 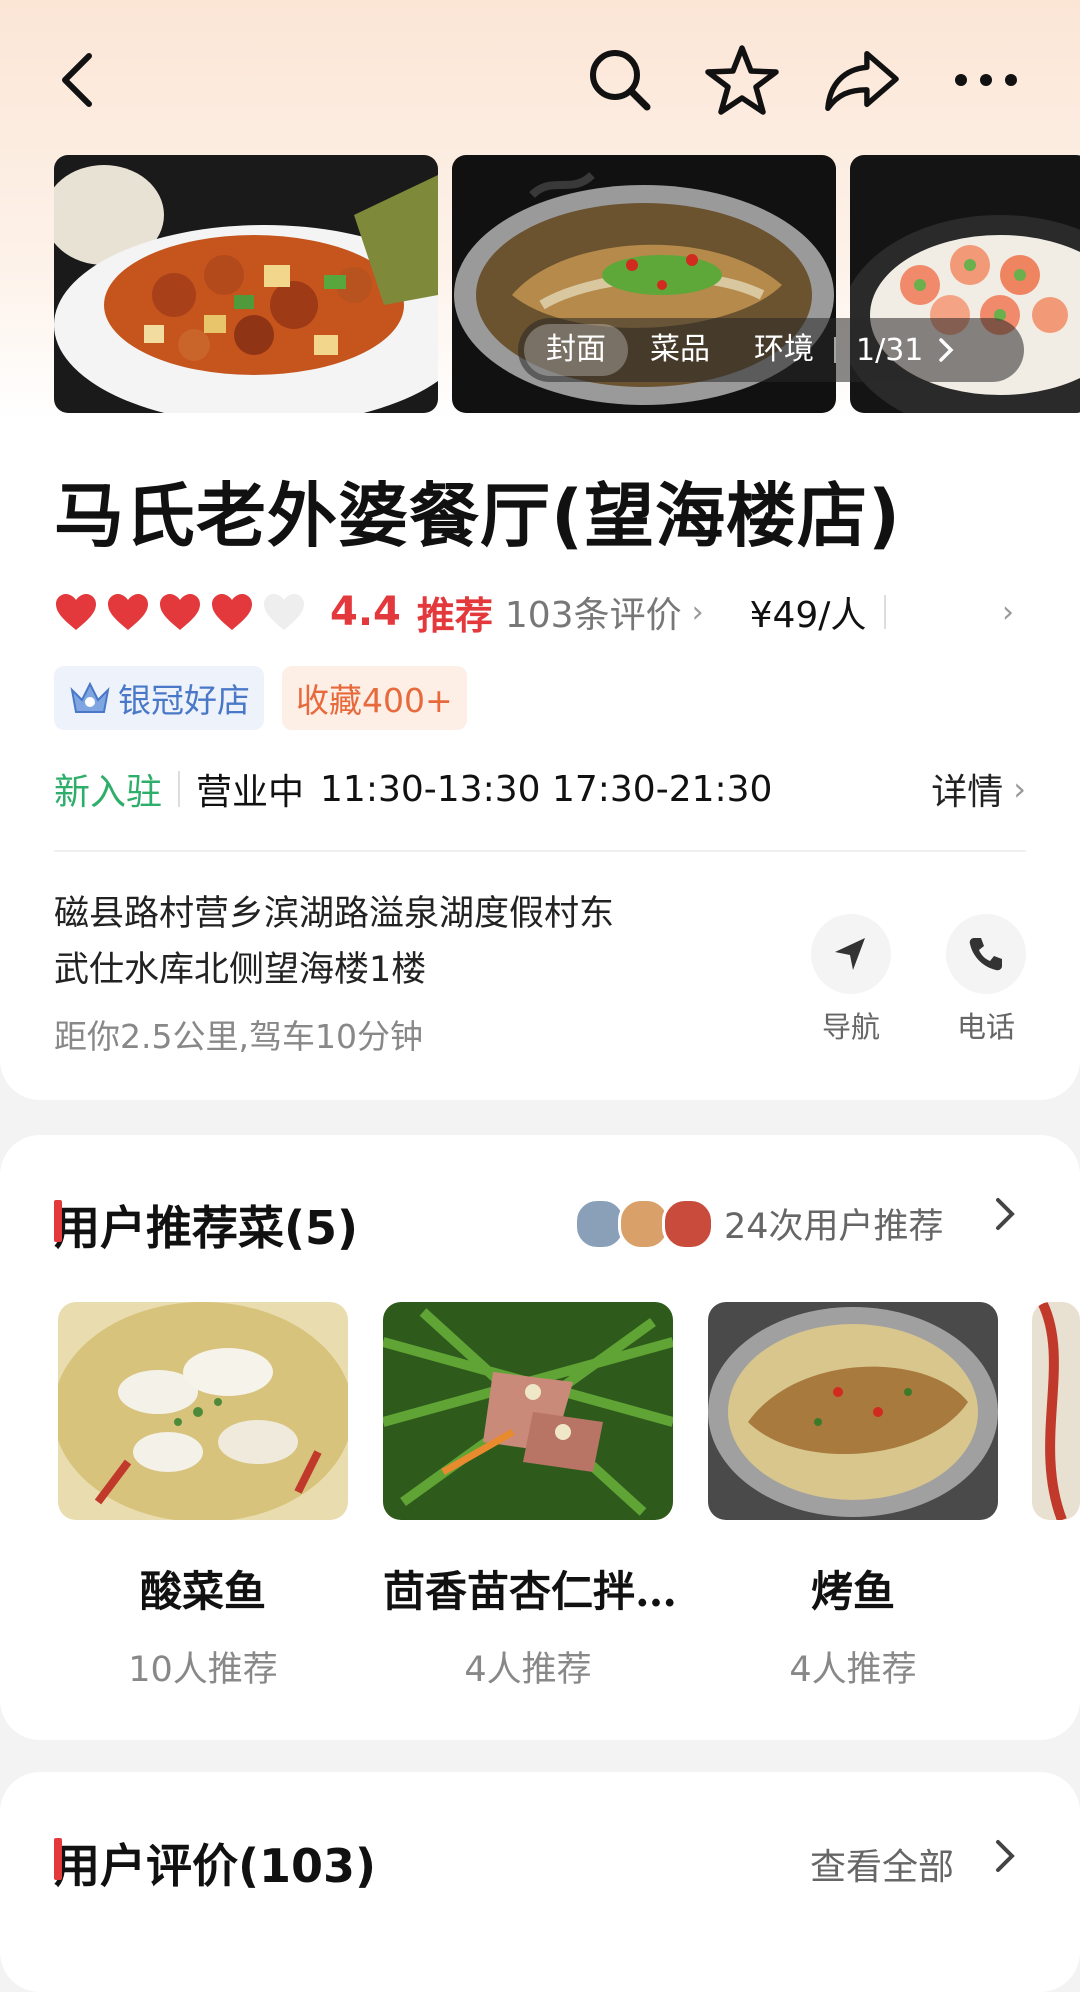 I want to click on search-button, so click(x=620, y=80).